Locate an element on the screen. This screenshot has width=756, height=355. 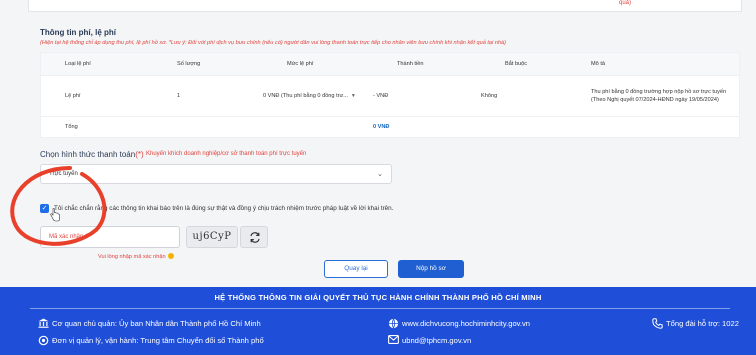
agreement-checkbox: ✓ is located at coordinates (44, 208).